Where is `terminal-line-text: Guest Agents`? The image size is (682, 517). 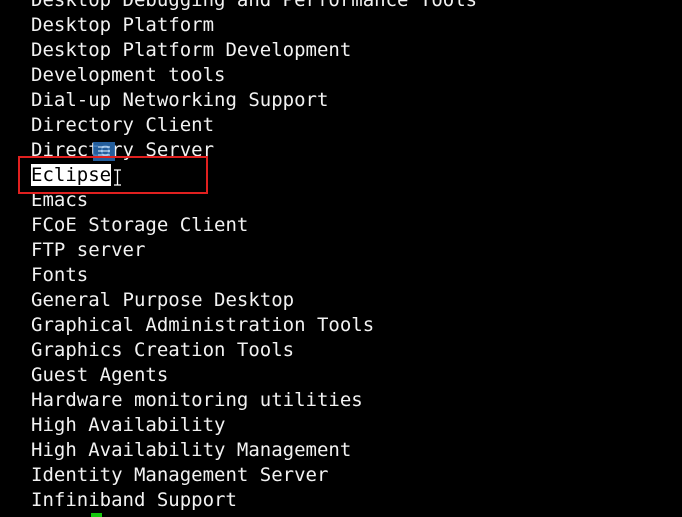
terminal-line-text: Guest Agents is located at coordinates (100, 375).